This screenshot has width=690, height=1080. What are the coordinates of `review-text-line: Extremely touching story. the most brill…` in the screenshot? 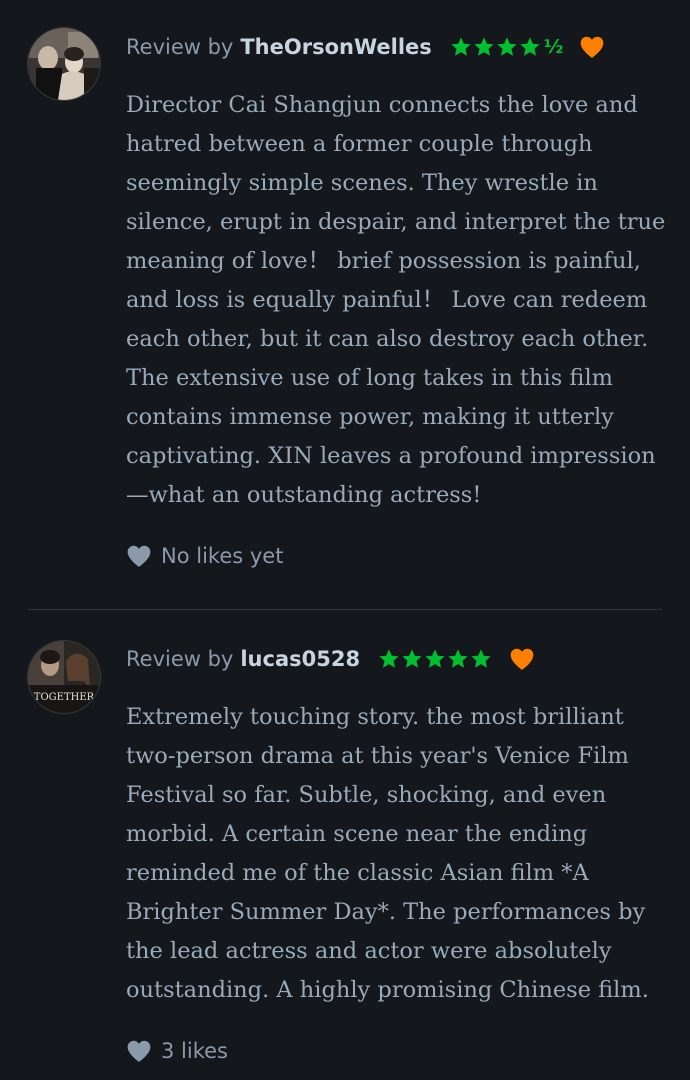 It's located at (375, 717).